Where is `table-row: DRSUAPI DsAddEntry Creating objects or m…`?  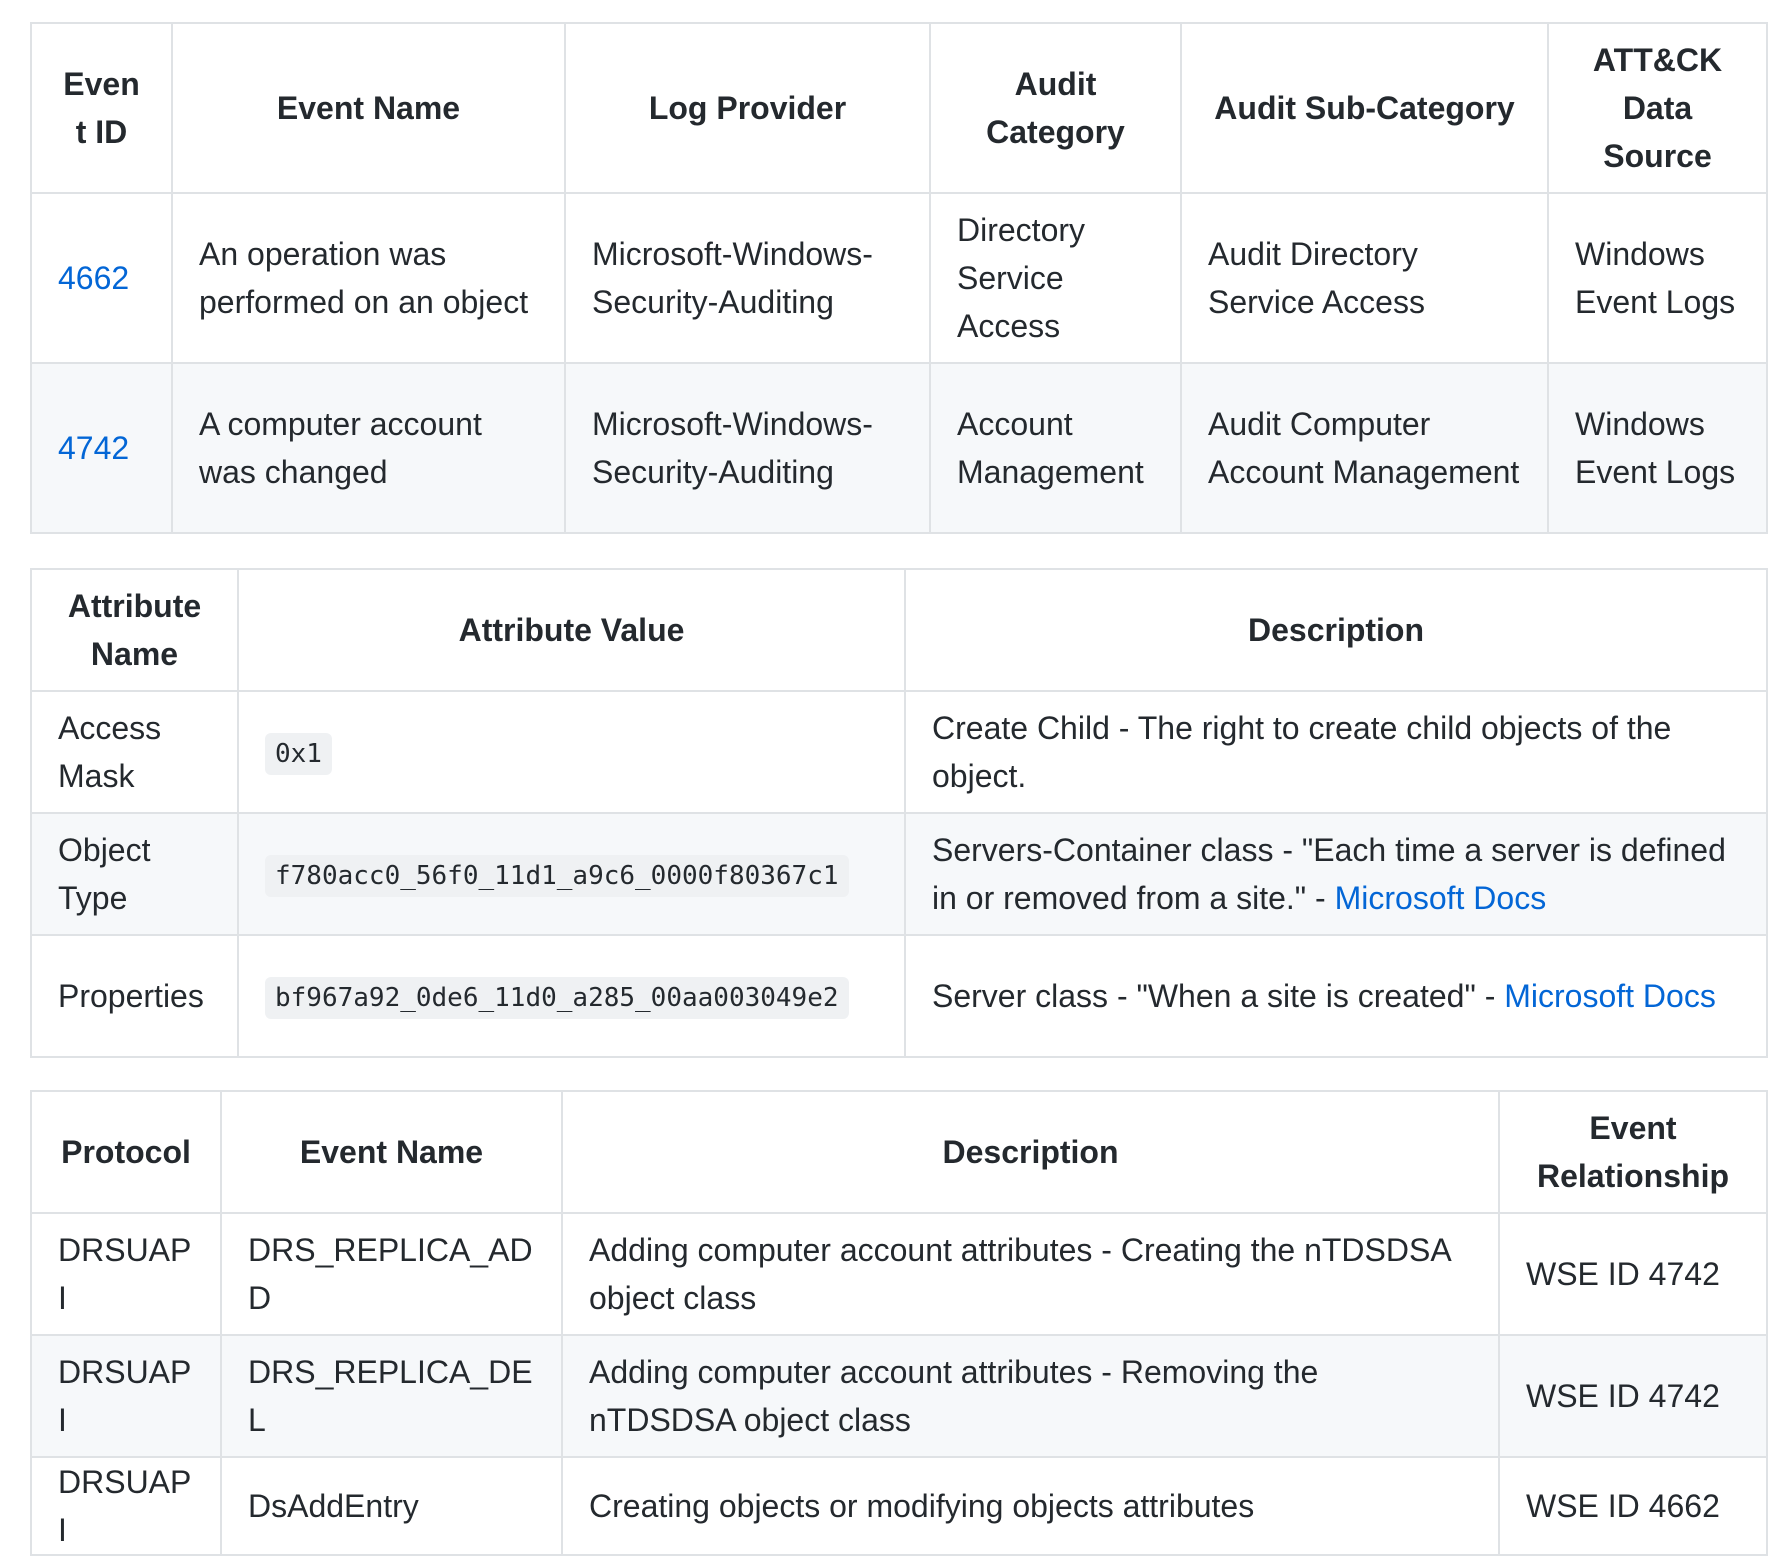
table-row: DRSUAPI DsAddEntry Creating objects or m… is located at coordinates (899, 1506).